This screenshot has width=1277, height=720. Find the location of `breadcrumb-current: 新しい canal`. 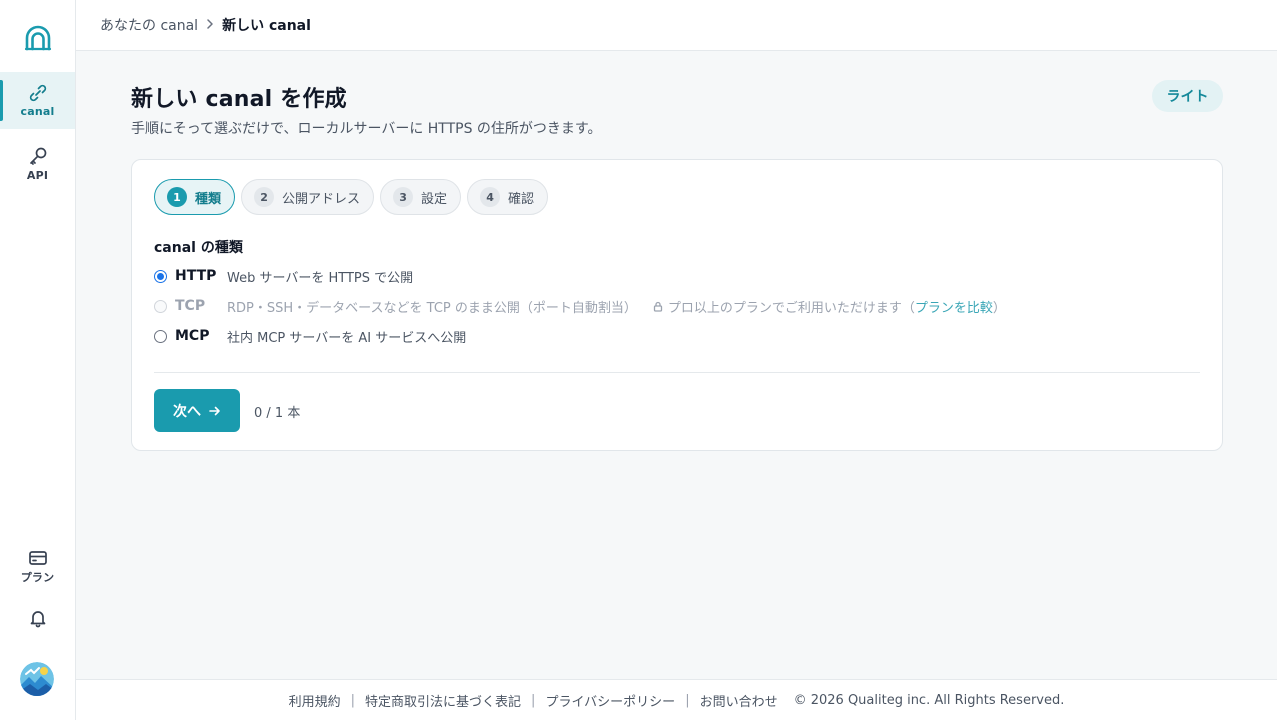

breadcrumb-current: 新しい canal is located at coordinates (266, 26).